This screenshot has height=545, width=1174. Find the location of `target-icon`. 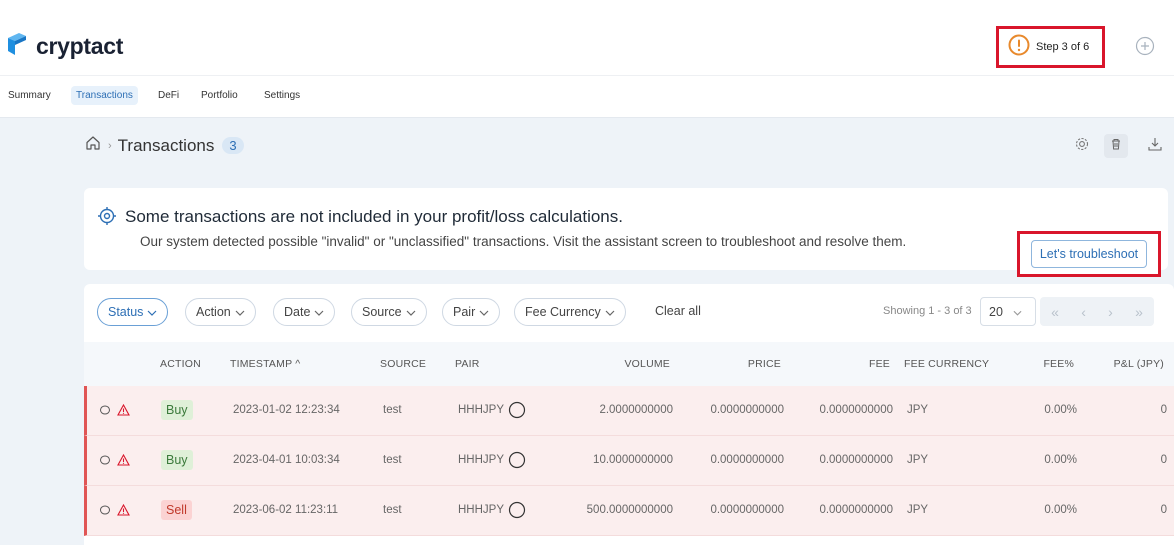

target-icon is located at coordinates (107, 218).